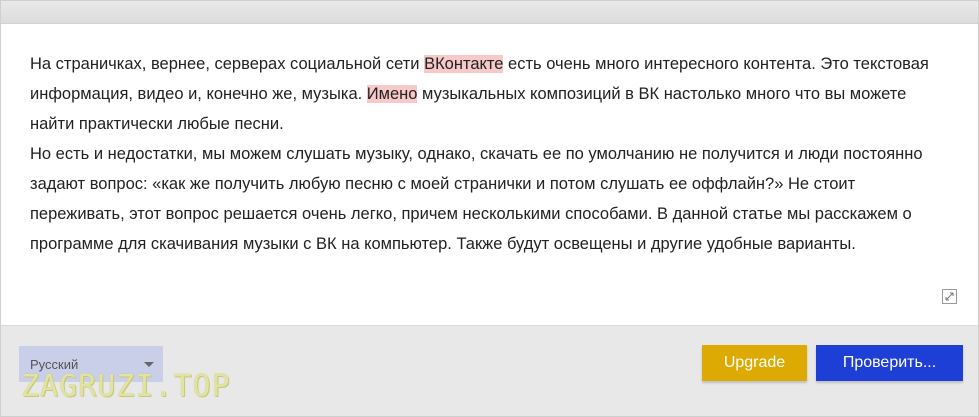 Image resolution: width=979 pixels, height=417 pixels. I want to click on chevron-down-icon, so click(149, 364).